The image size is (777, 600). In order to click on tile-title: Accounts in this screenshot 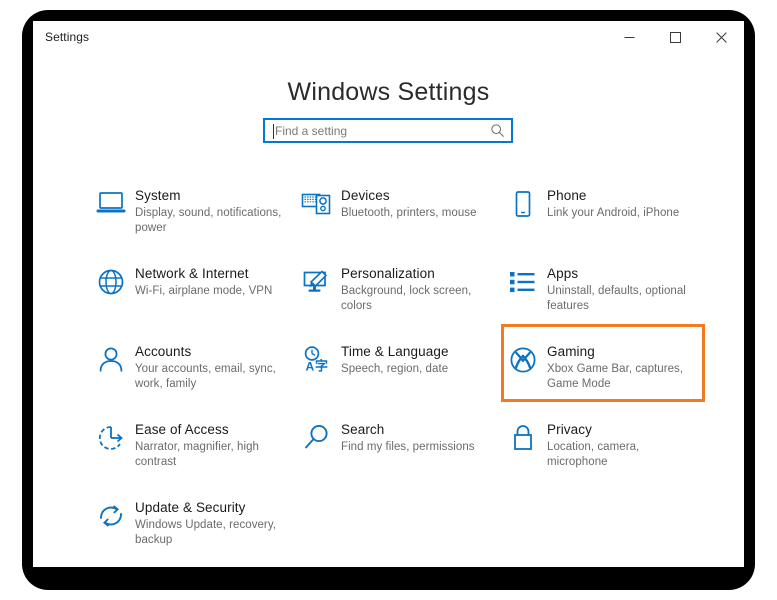, I will do `click(163, 351)`.